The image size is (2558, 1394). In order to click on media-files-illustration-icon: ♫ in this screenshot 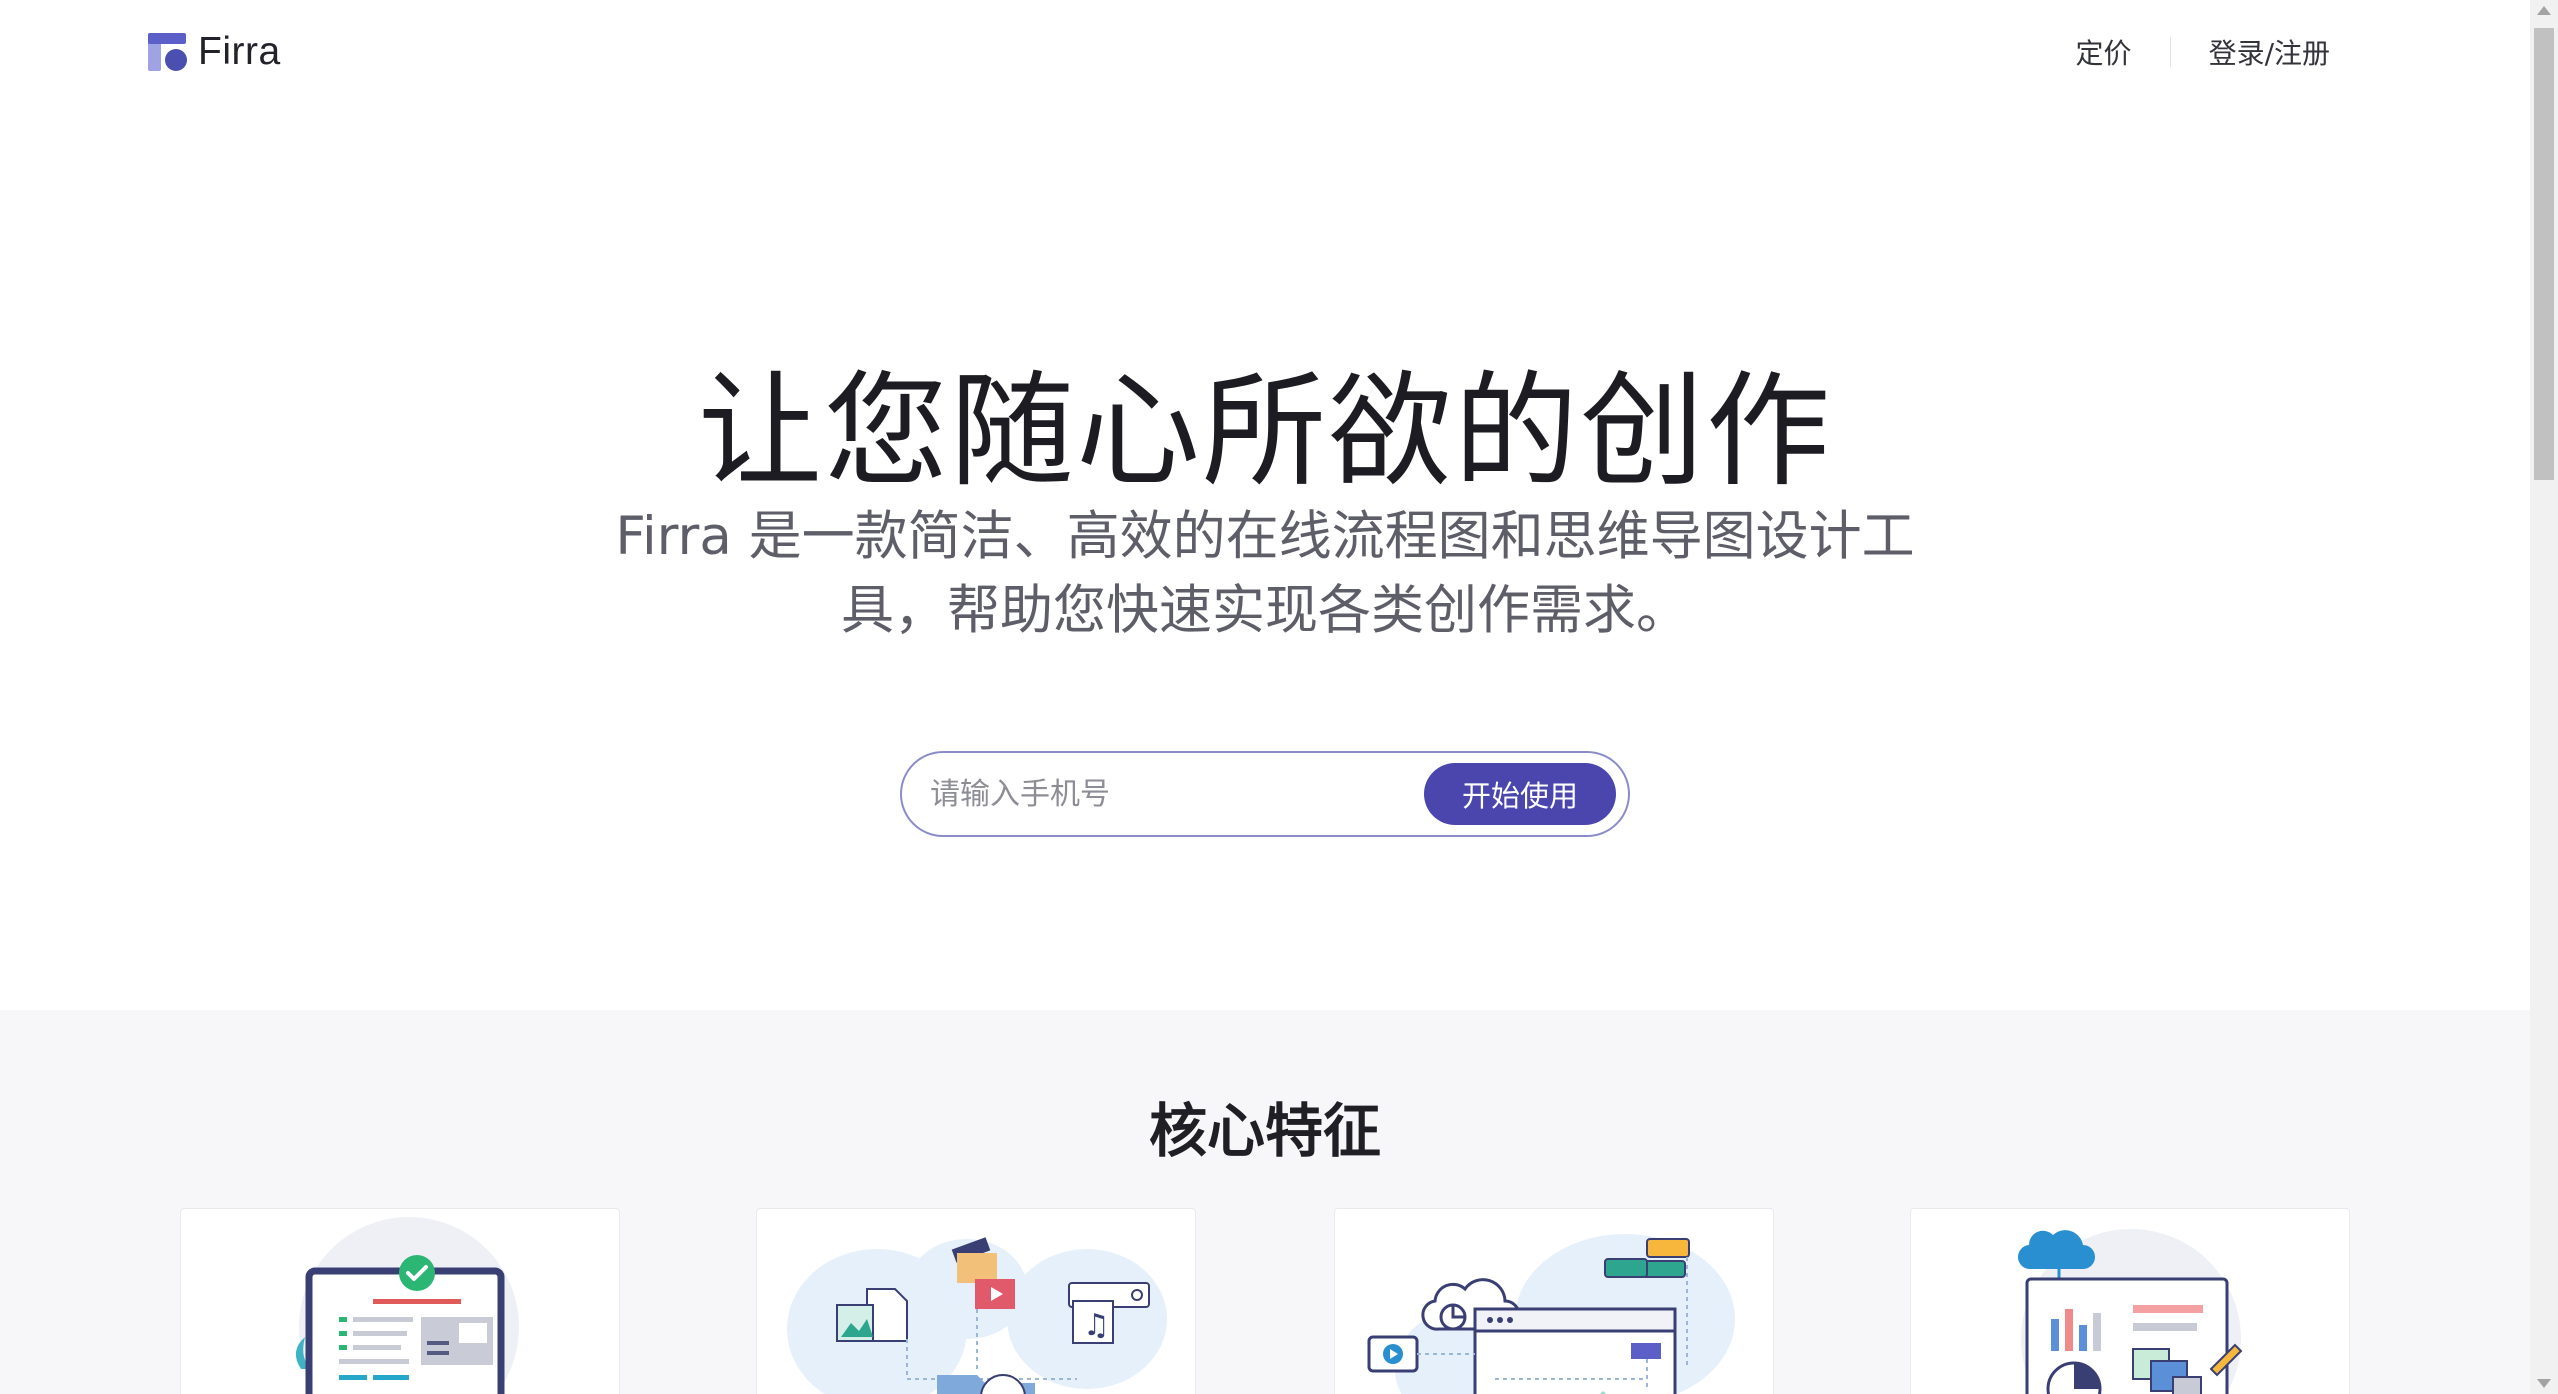, I will do `click(977, 1315)`.